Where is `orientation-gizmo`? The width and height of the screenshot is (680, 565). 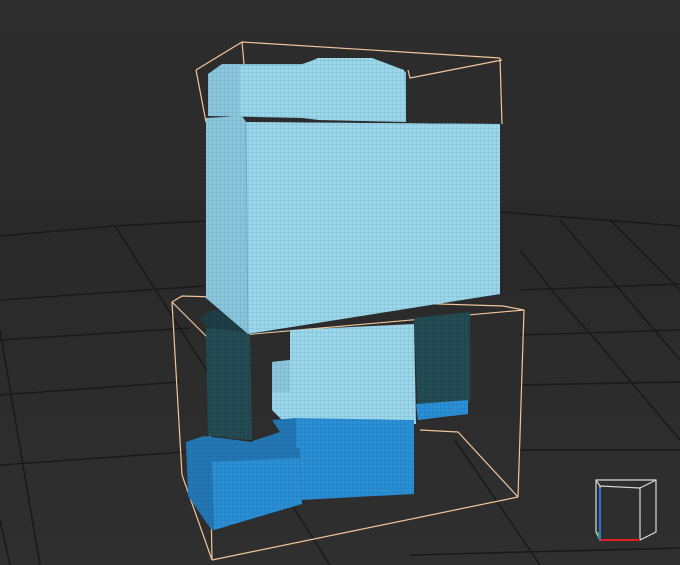
orientation-gizmo is located at coordinates (626, 509).